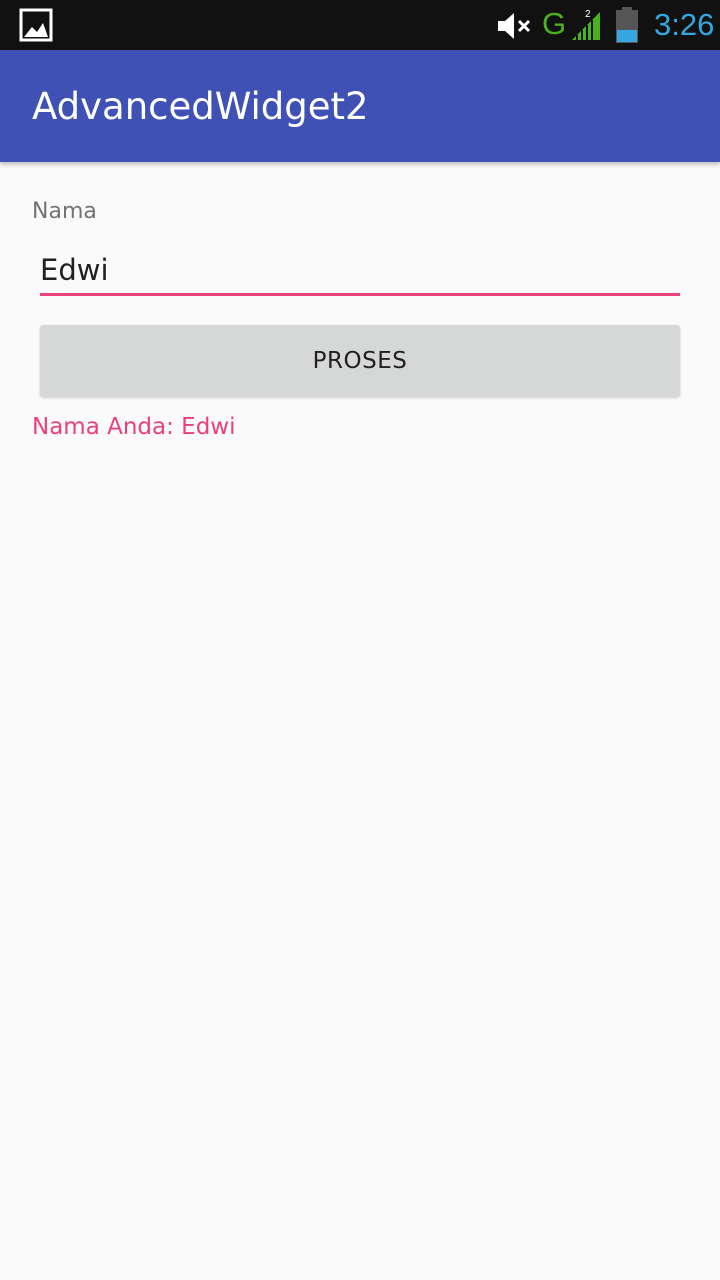 Image resolution: width=720 pixels, height=1280 pixels. Describe the element at coordinates (64, 211) in the screenshot. I see `name-label: Nama` at that location.